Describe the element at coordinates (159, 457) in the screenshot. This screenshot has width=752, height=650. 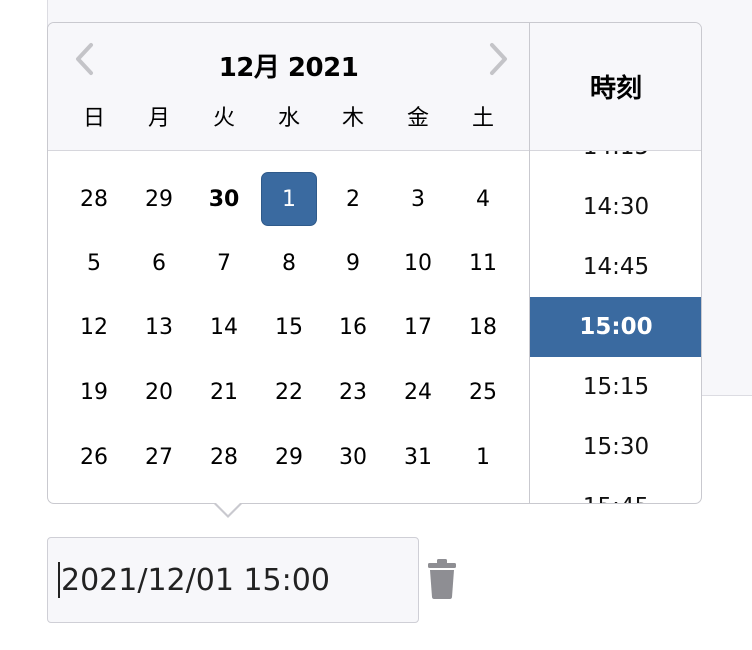
I see `calendar-day: 27` at that location.